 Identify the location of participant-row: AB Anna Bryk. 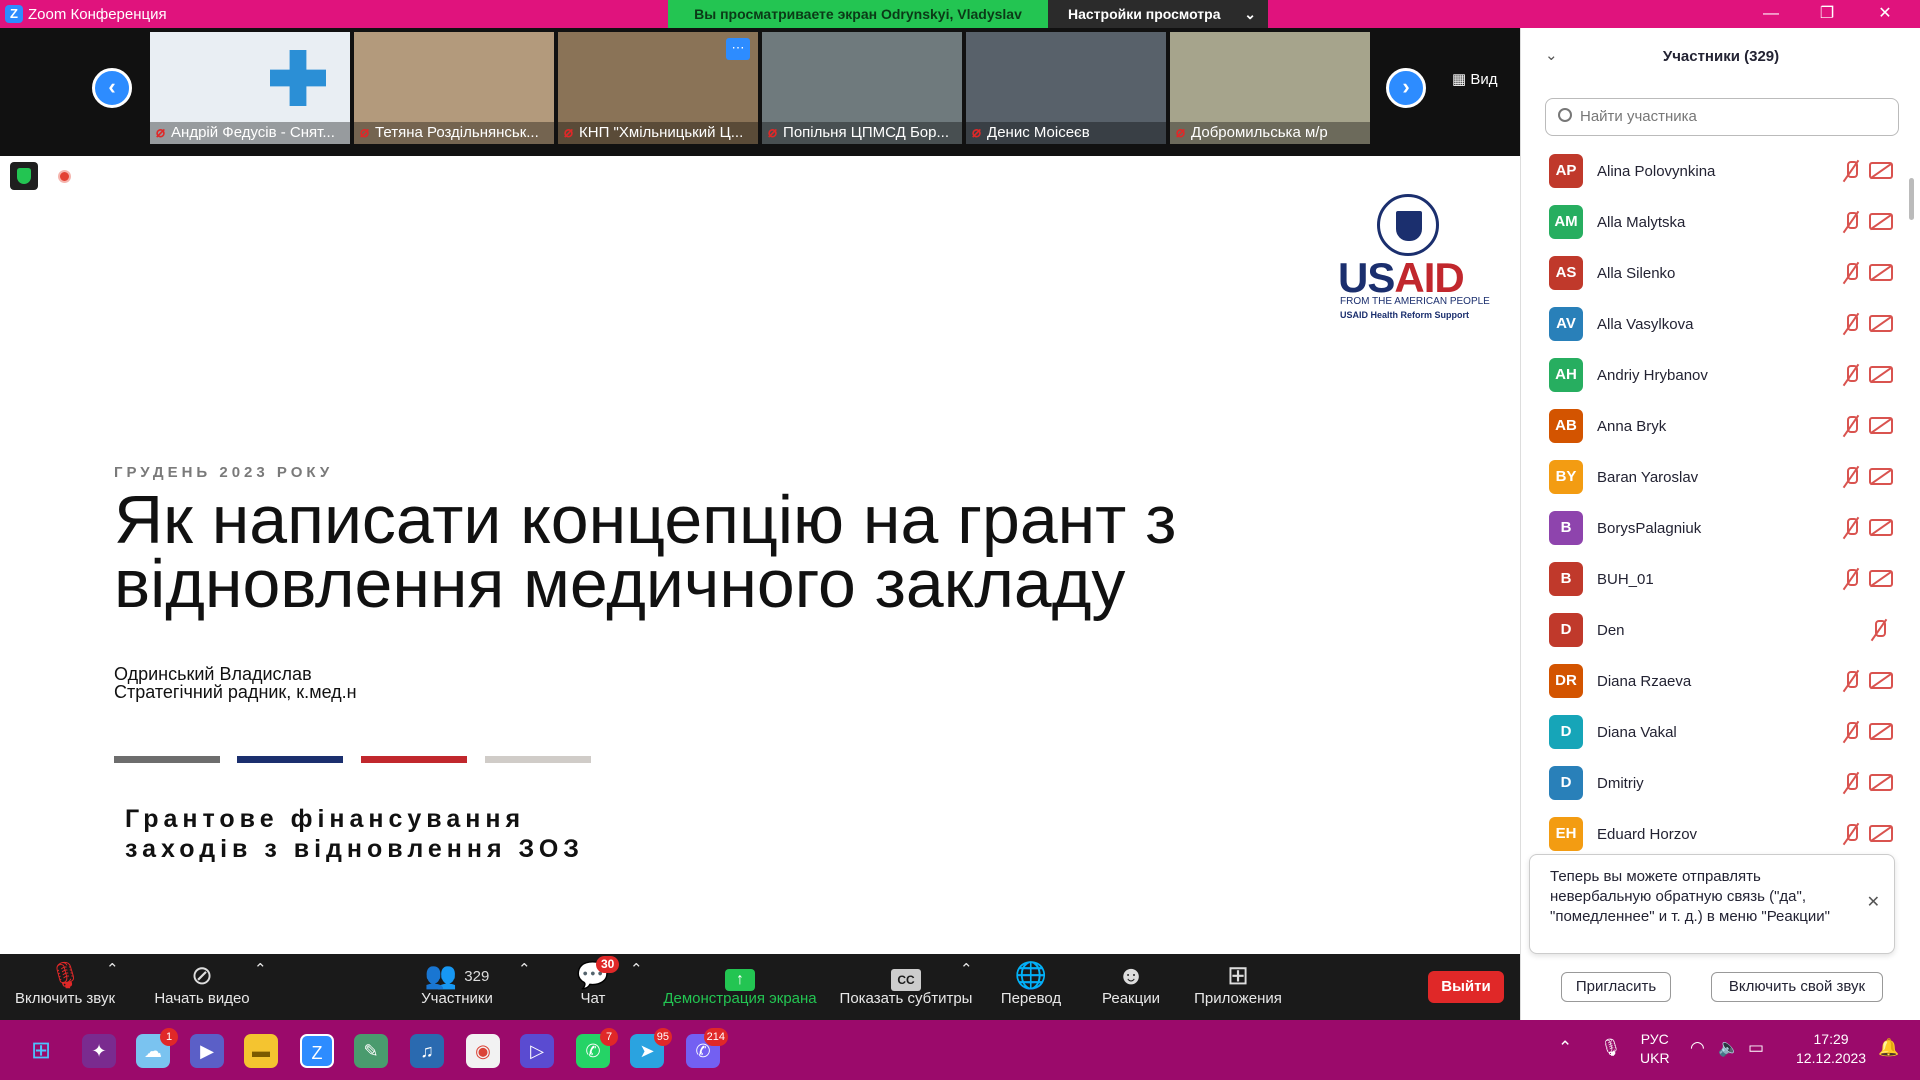
(1720, 426).